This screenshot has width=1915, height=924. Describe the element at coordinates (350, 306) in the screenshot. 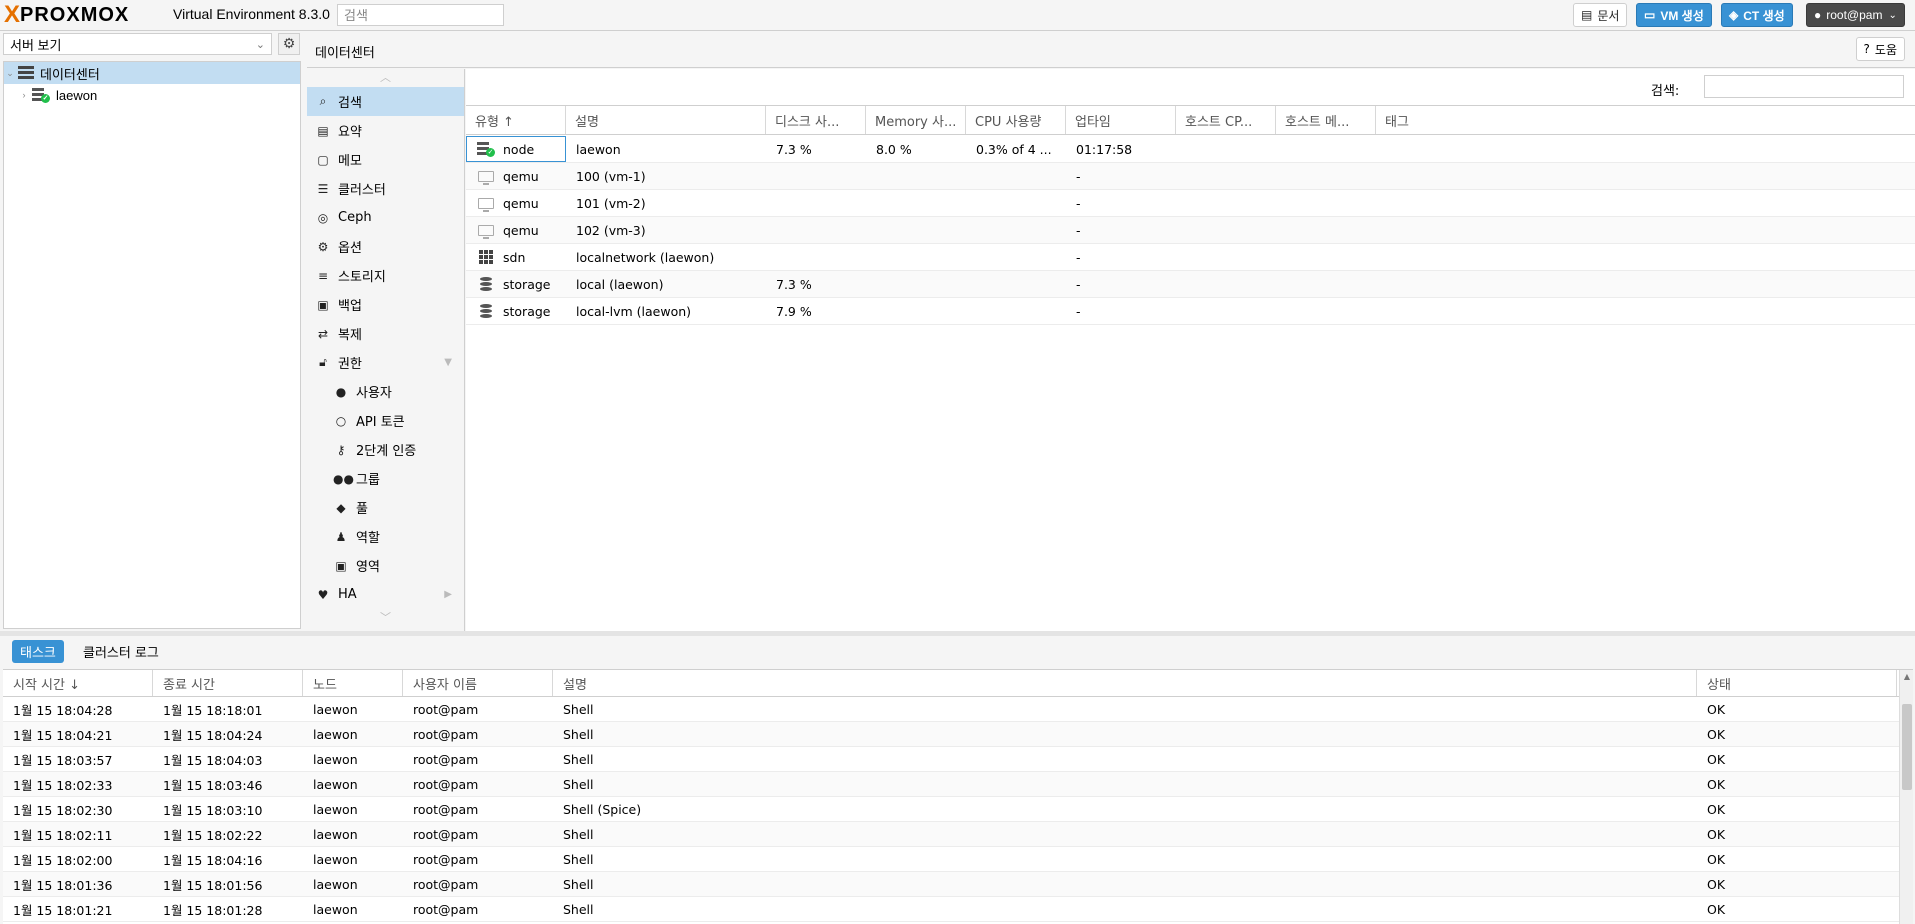

I see `menu-item-label: 백업` at that location.